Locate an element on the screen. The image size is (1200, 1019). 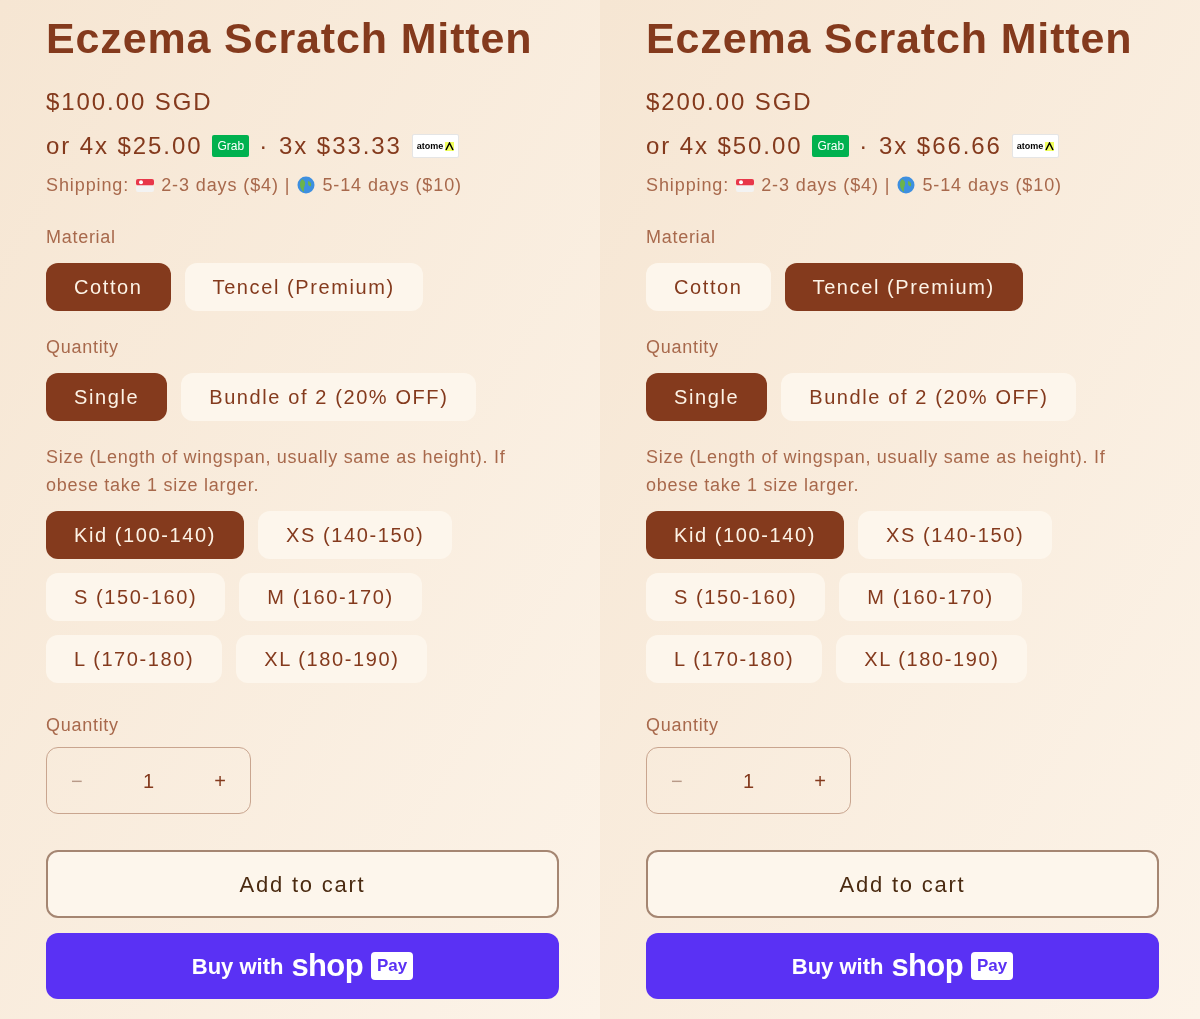
product-price: $200.00 SGD is located at coordinates (730, 102).